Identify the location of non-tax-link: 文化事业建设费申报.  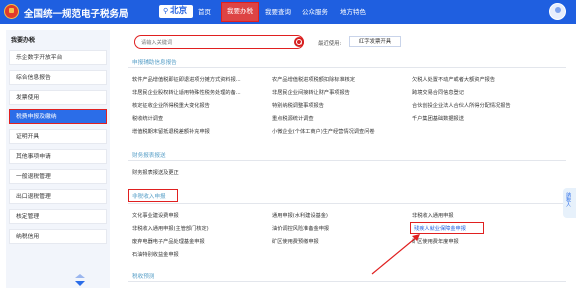
(155, 215).